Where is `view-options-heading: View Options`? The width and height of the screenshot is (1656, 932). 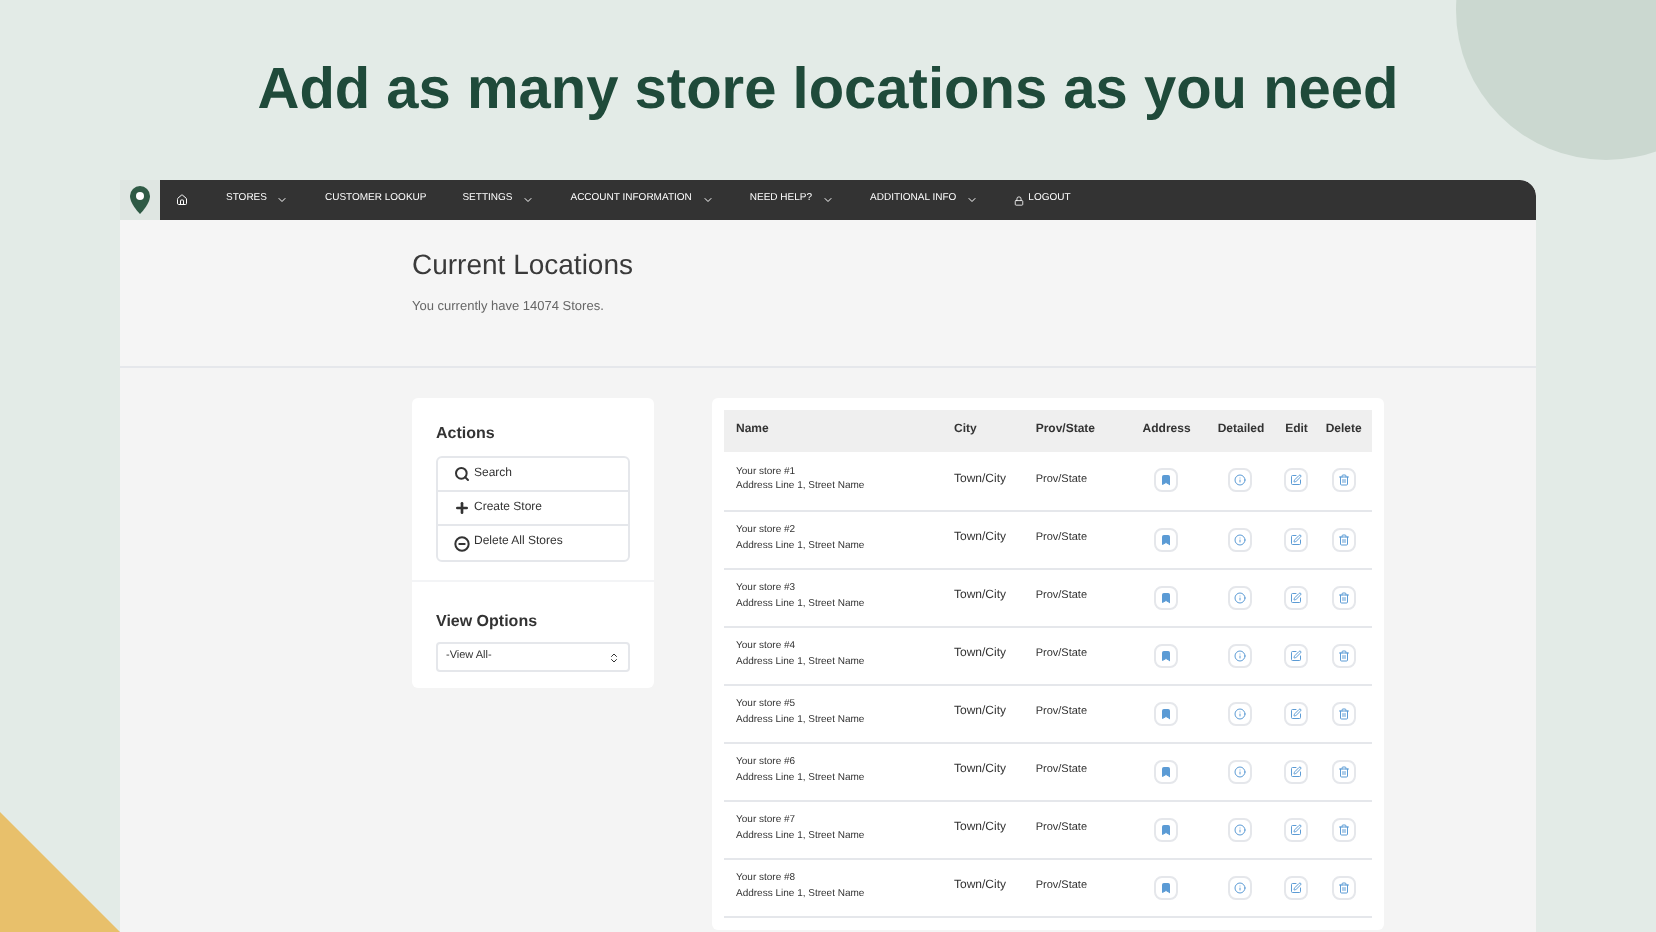
view-options-heading: View Options is located at coordinates (488, 622).